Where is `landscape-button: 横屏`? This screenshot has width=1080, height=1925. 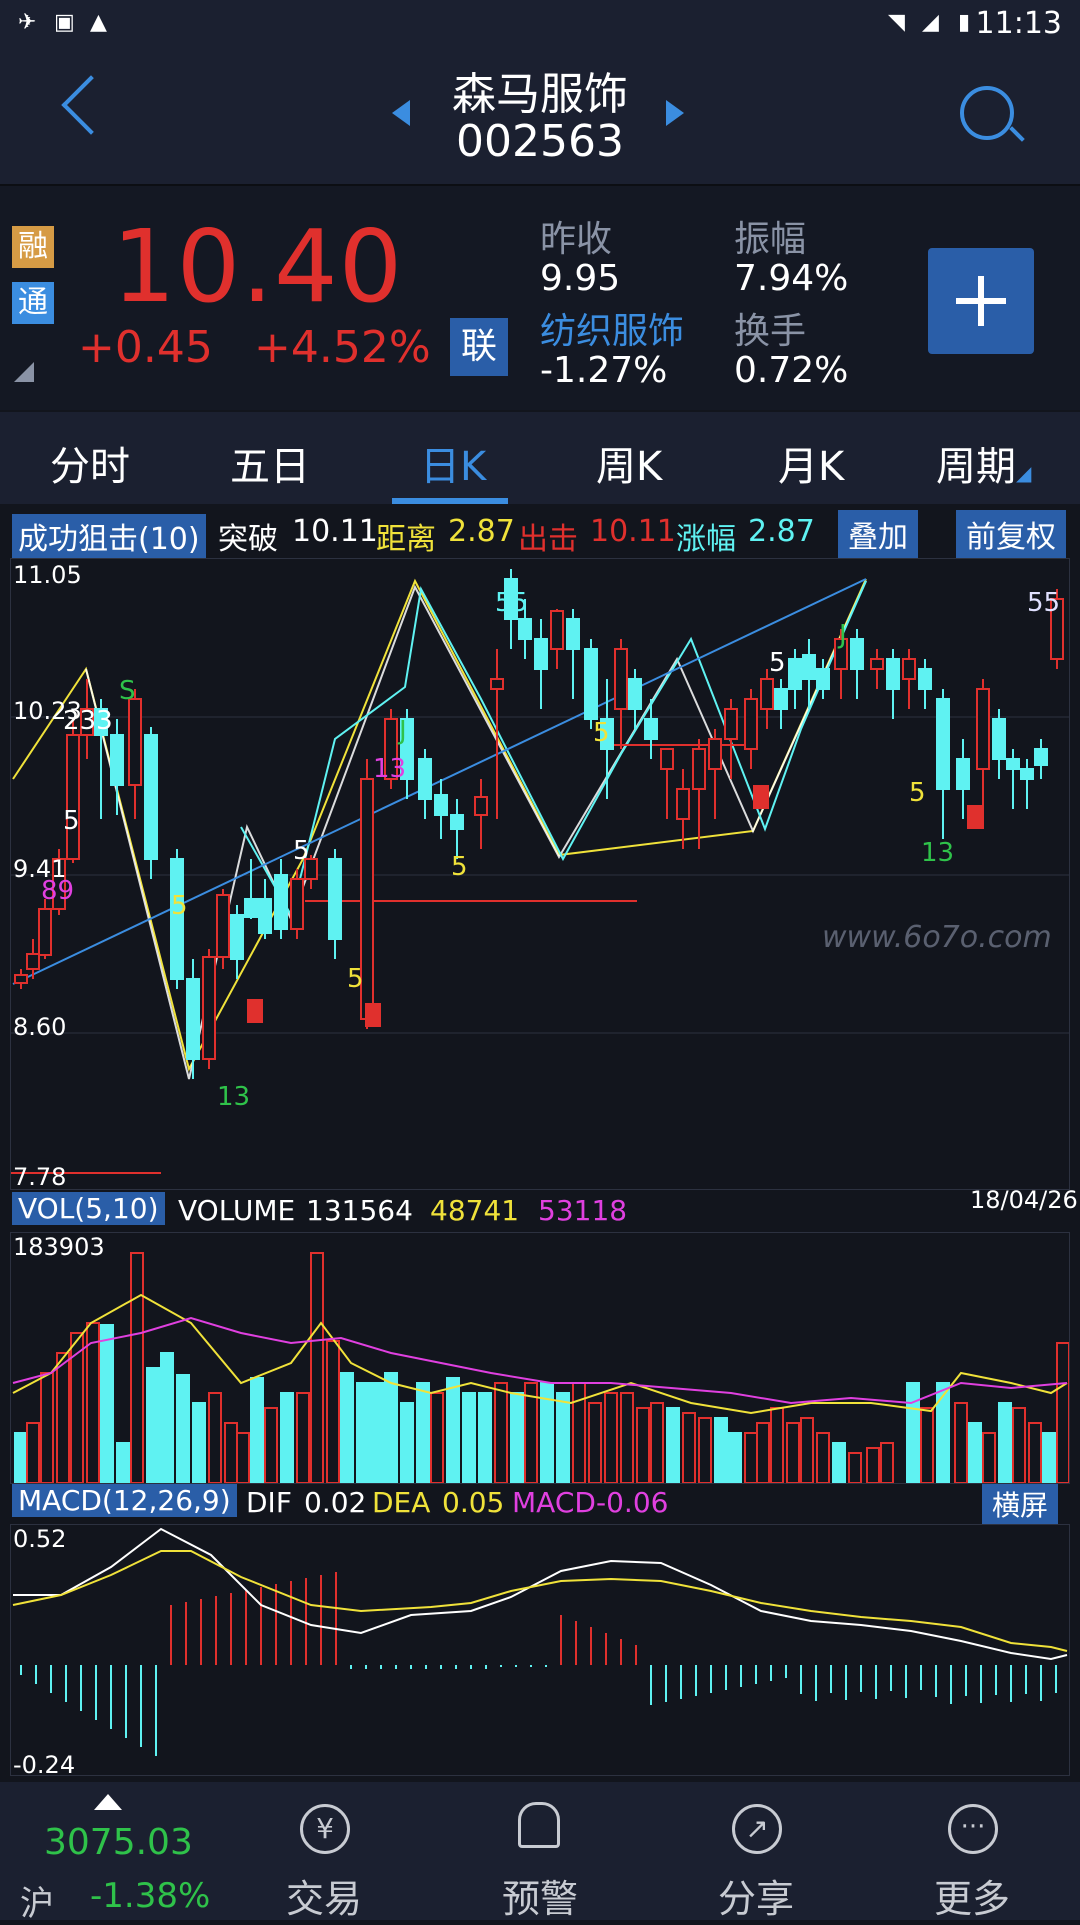
landscape-button: 横屏 is located at coordinates (1020, 1504).